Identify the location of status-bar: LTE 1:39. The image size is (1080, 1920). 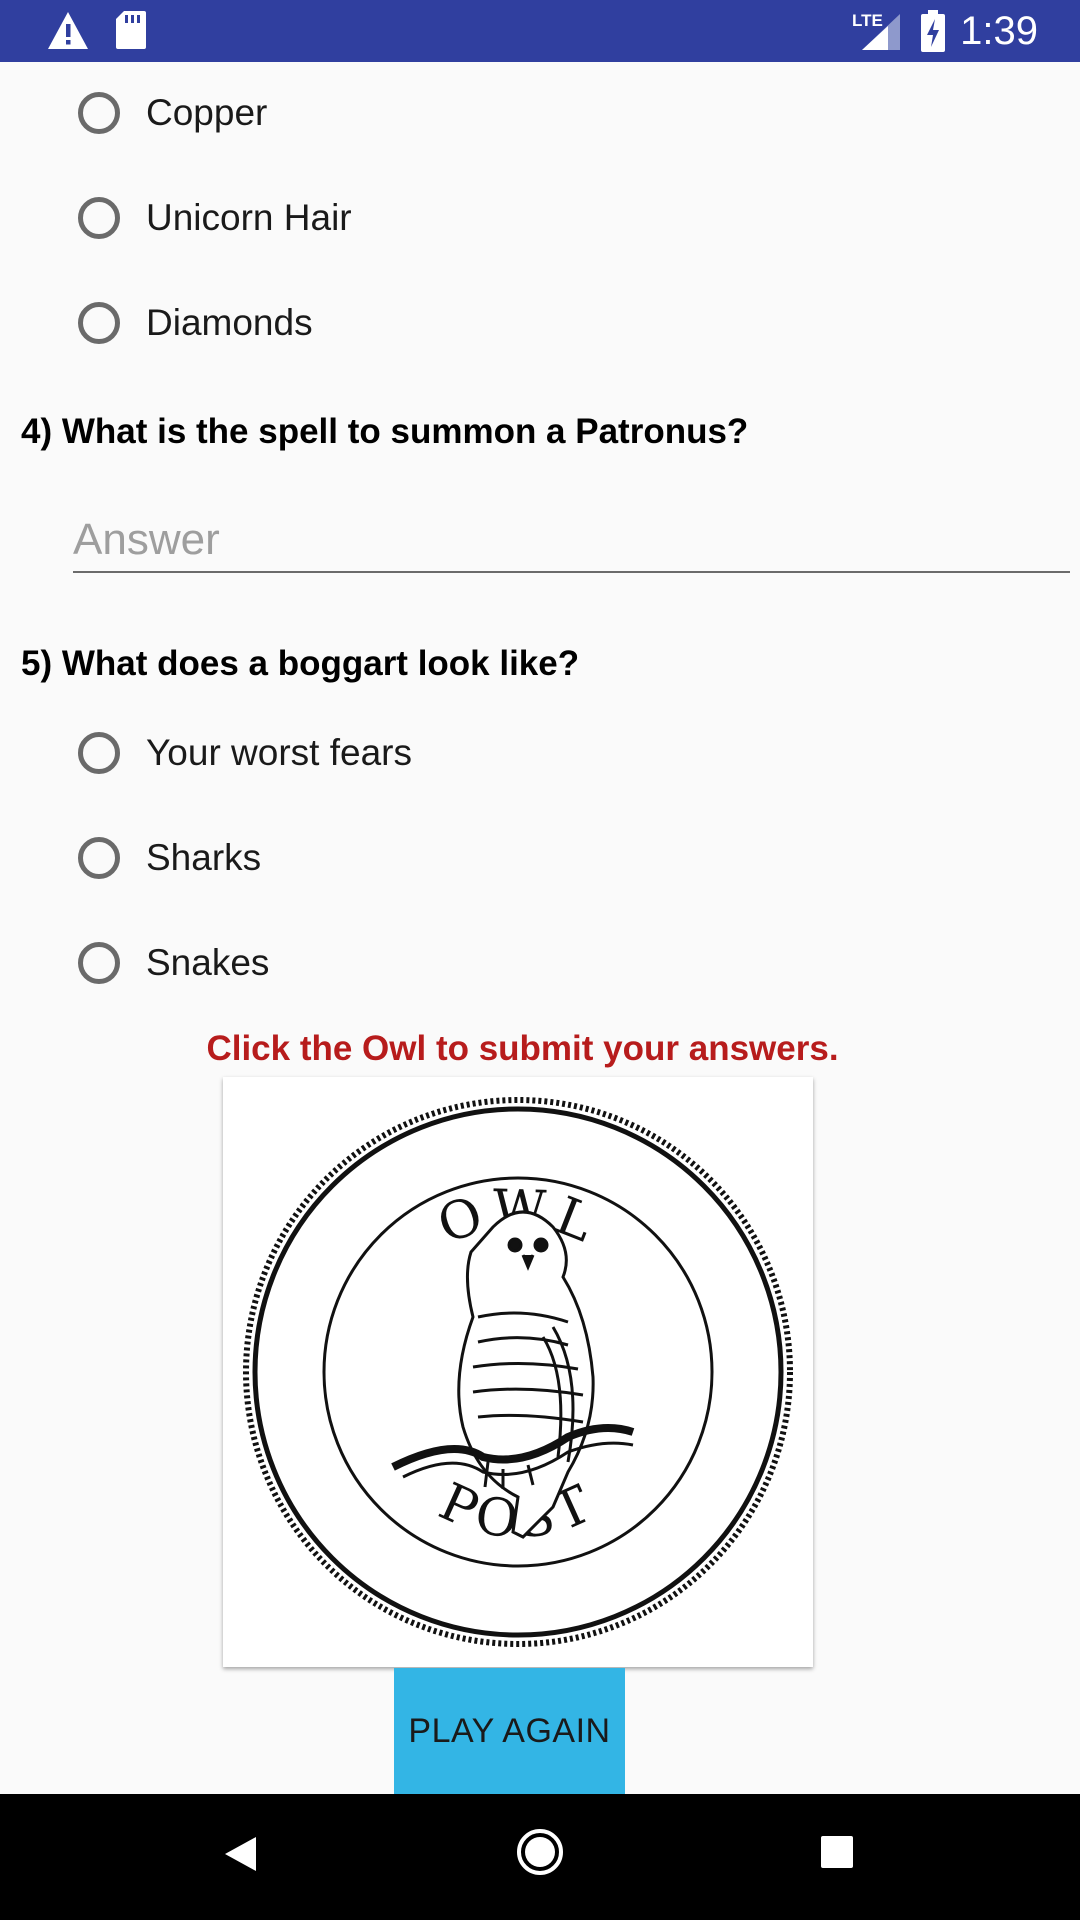
(540, 31).